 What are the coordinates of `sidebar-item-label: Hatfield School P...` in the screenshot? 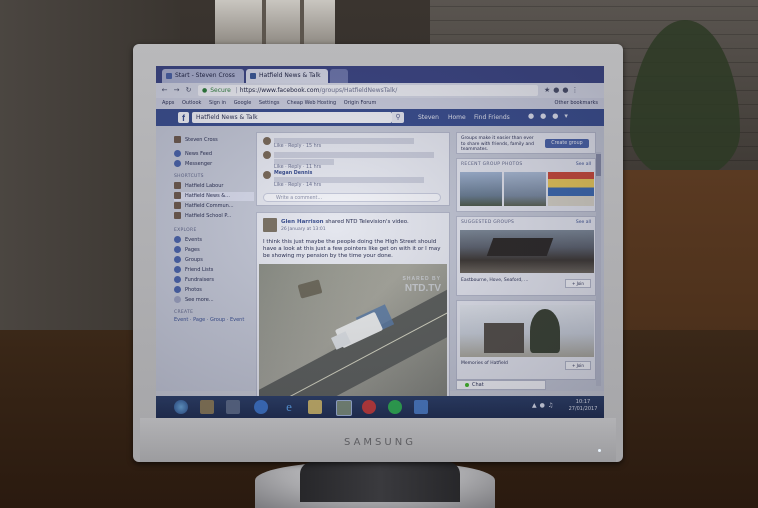 It's located at (208, 216).